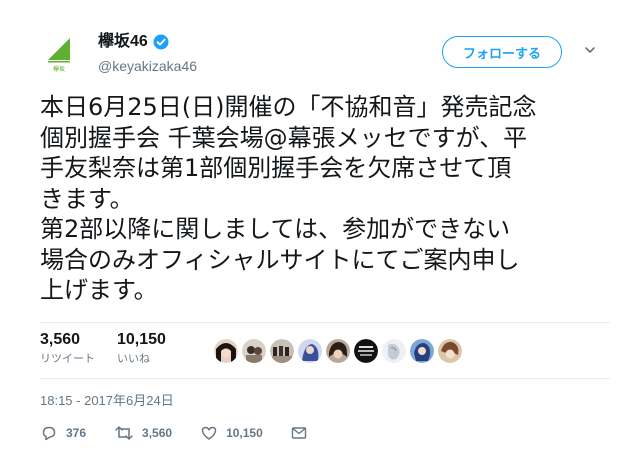 The image size is (632, 468). What do you see at coordinates (49, 433) in the screenshot?
I see `reply-icon` at bounding box center [49, 433].